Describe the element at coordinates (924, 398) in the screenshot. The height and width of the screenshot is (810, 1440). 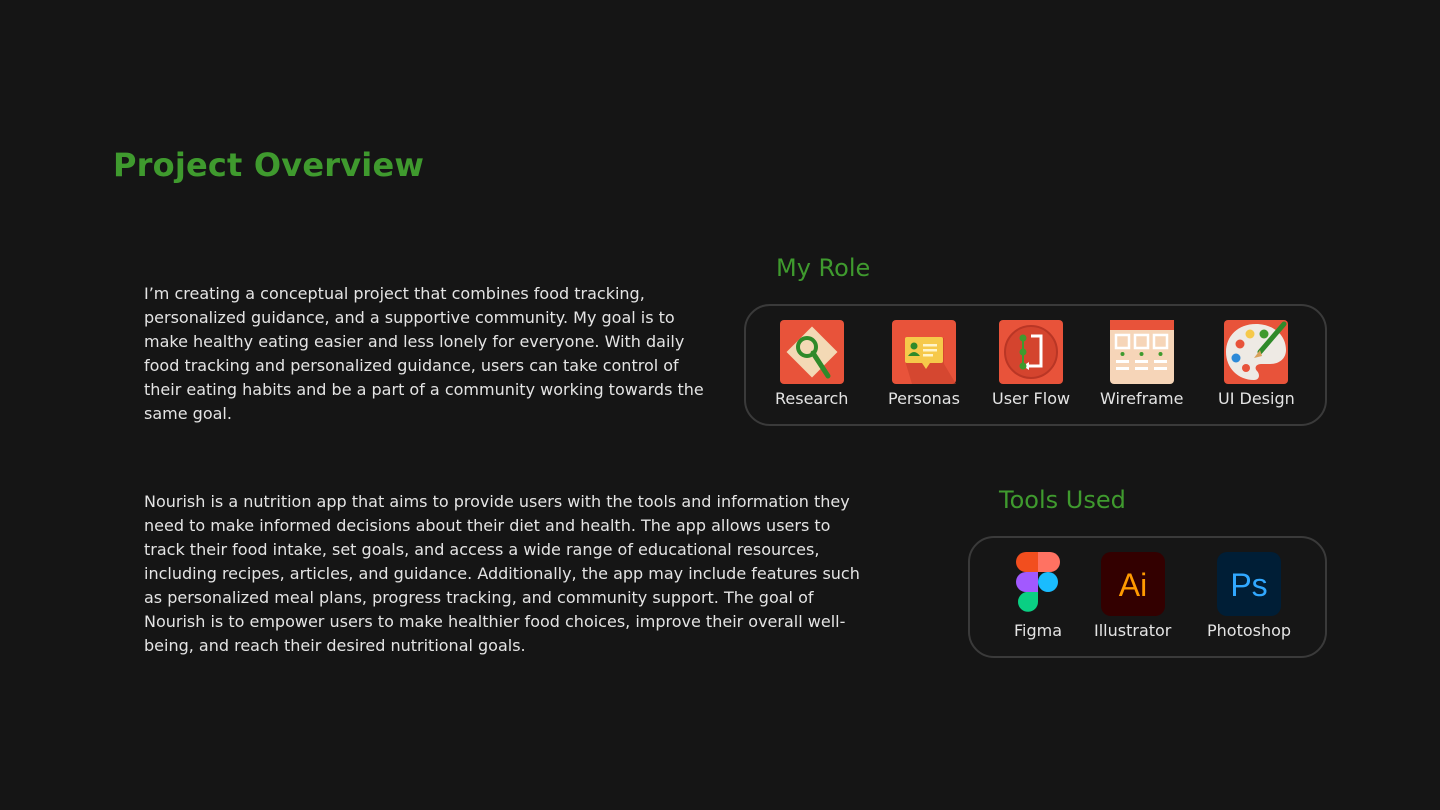
I see `role-label-personas: Personas` at that location.